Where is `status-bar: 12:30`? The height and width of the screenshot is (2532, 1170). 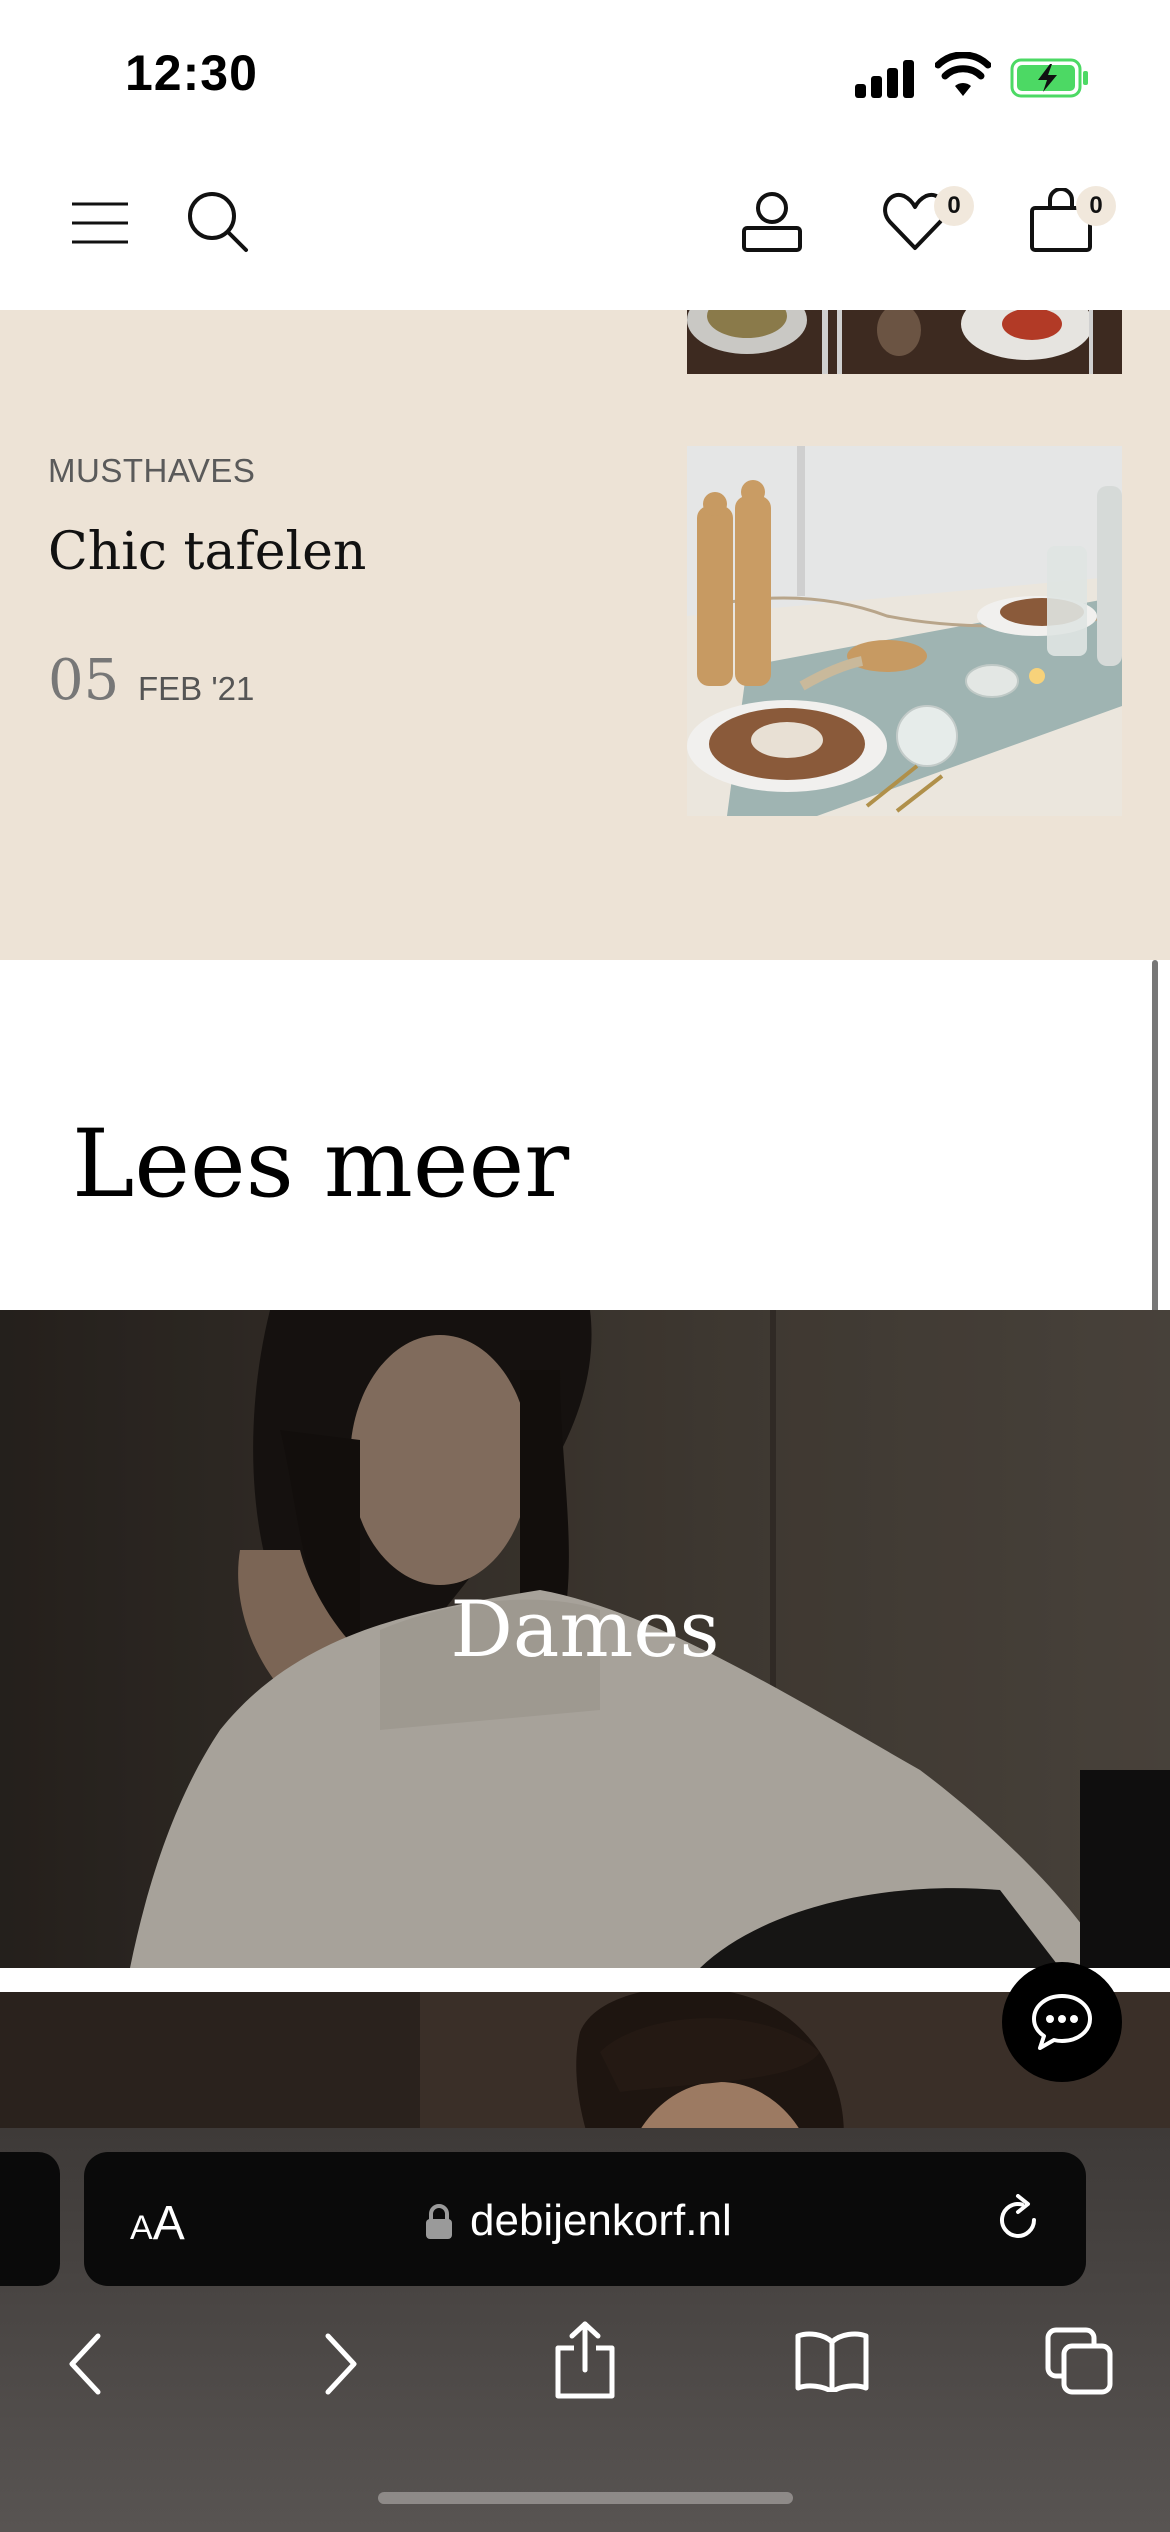
status-bar: 12:30 is located at coordinates (585, 75).